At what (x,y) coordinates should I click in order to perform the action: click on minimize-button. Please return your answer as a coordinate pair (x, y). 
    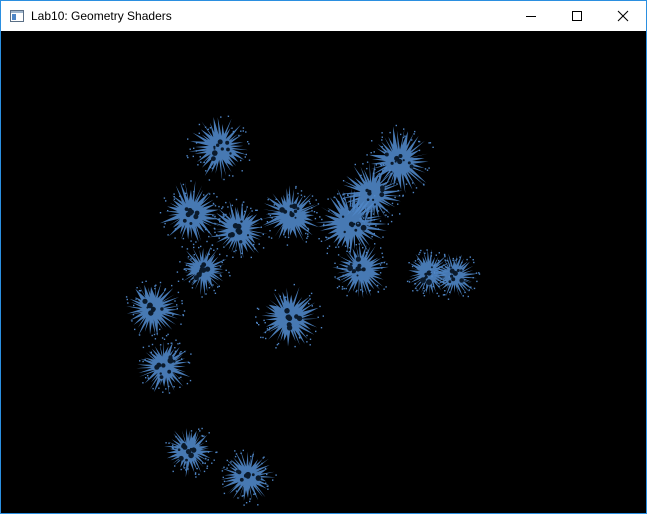
    Looking at the image, I should click on (531, 16).